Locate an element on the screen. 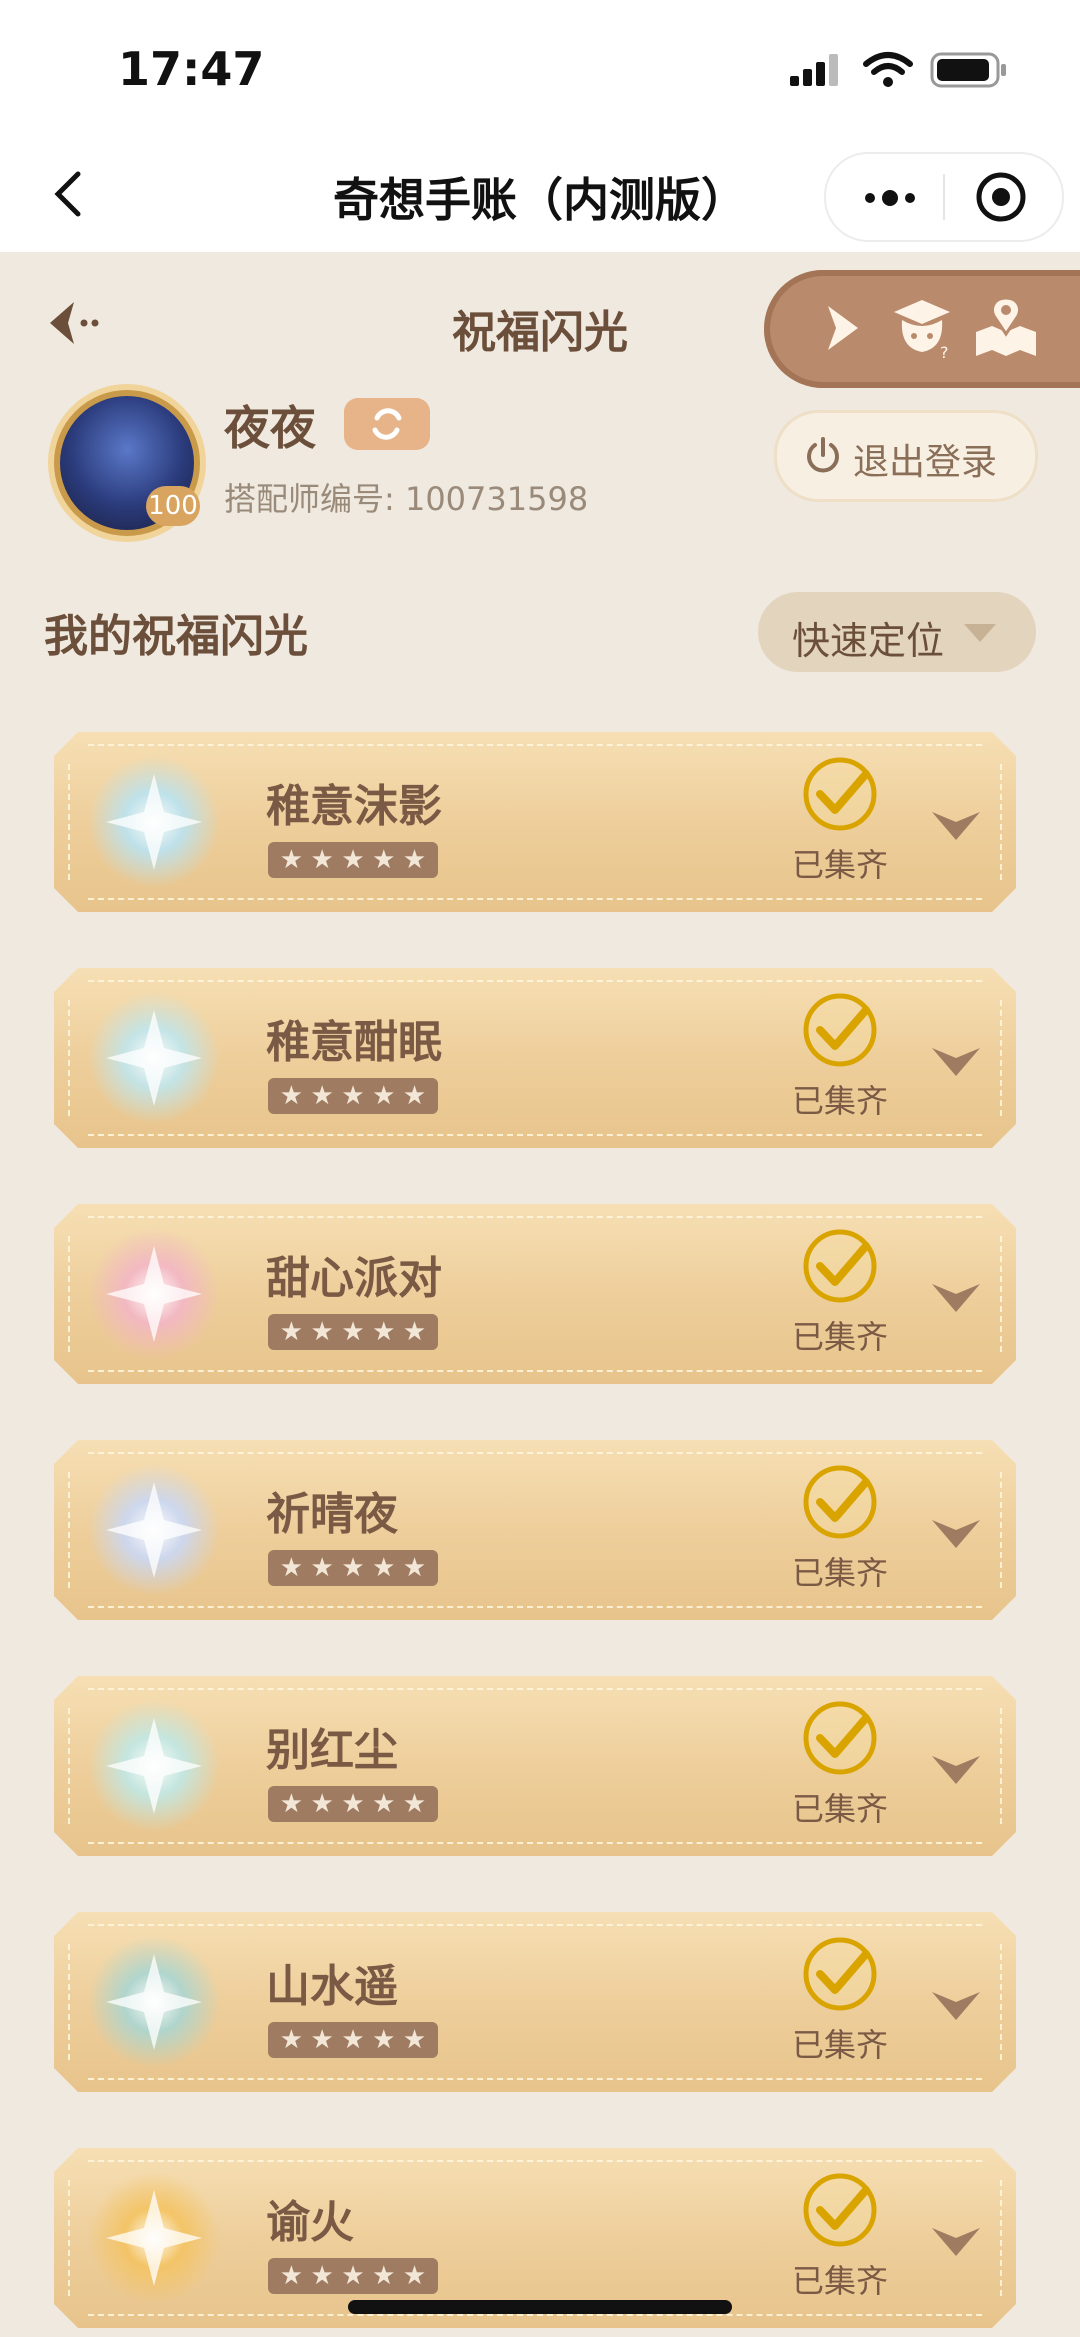 The height and width of the screenshot is (2337, 1080). section-title: 我的祝福闪光 is located at coordinates (176, 636).